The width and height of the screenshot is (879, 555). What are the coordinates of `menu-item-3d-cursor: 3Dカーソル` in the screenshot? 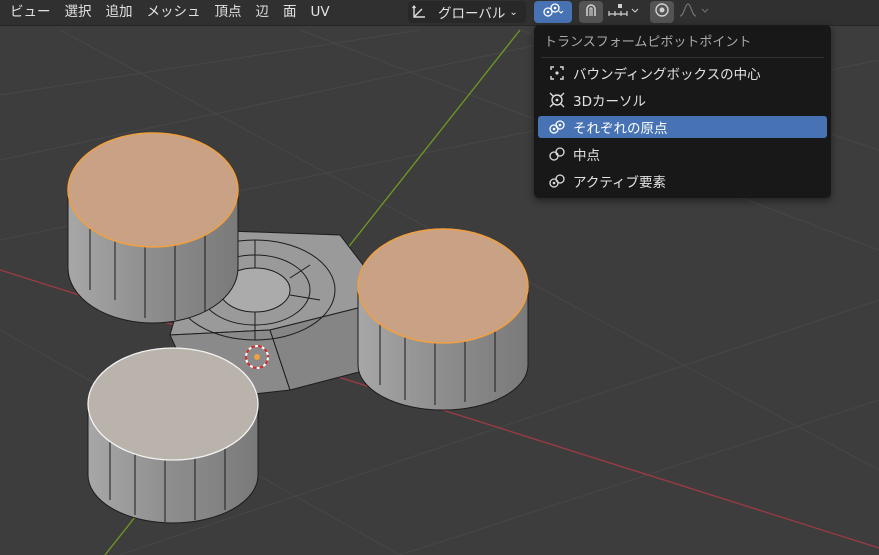 It's located at (682, 100).